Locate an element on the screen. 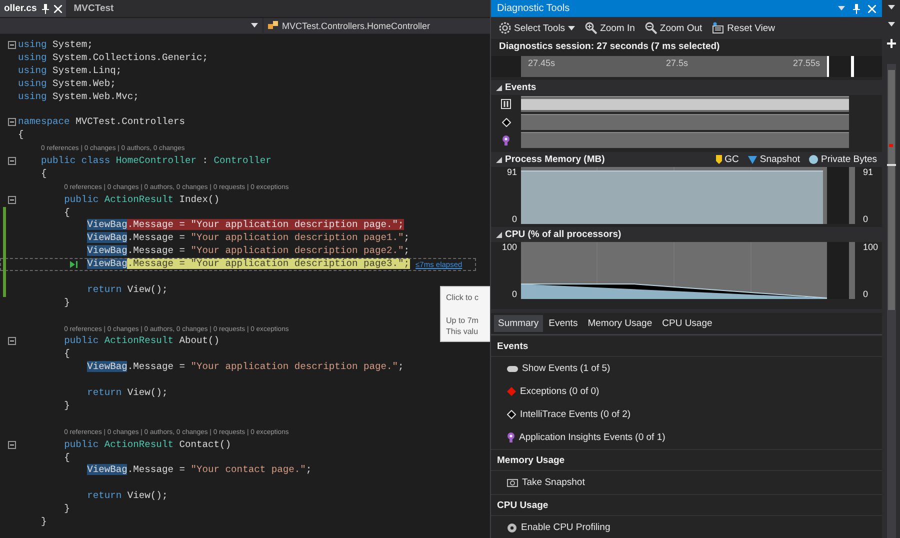 Image resolution: width=900 pixels, height=538 pixels. code-line: ViewBag.Message = "Your application description page1."; is located at coordinates (248, 239).